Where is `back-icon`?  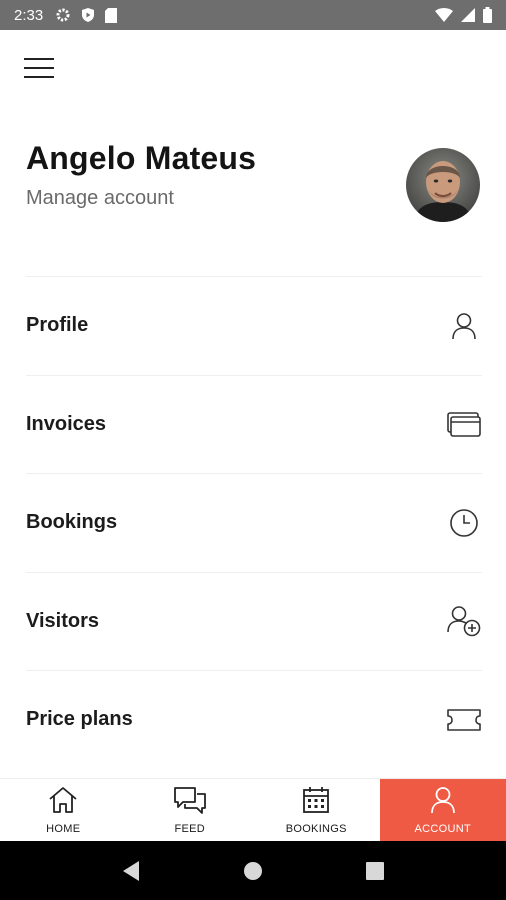
back-icon is located at coordinates (131, 871).